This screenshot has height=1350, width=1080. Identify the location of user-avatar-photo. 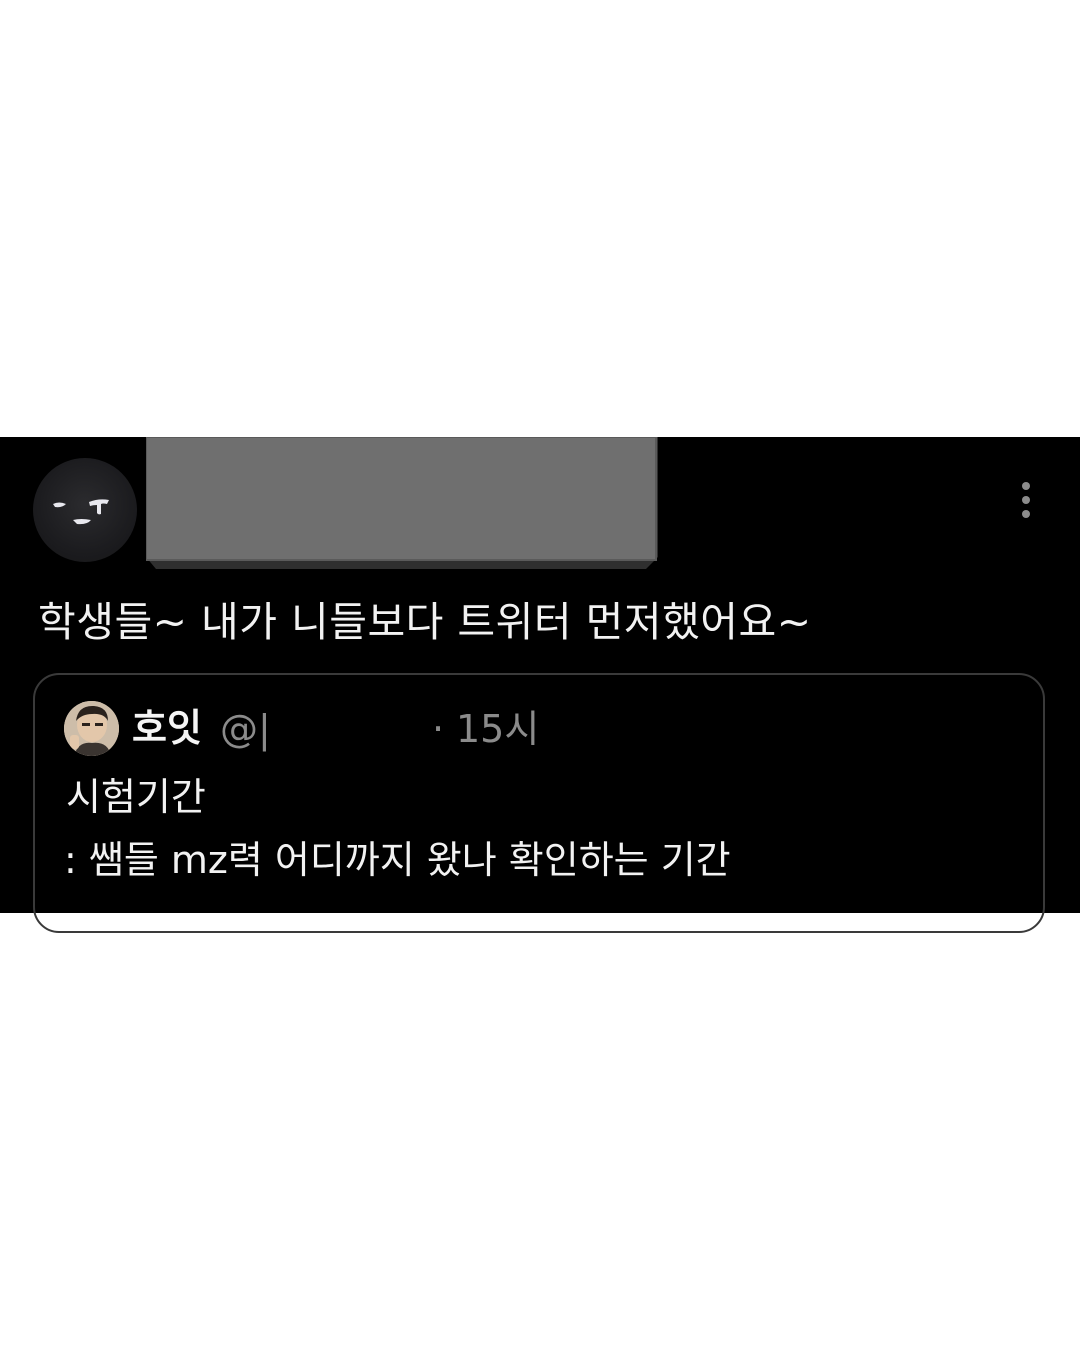
(91, 728).